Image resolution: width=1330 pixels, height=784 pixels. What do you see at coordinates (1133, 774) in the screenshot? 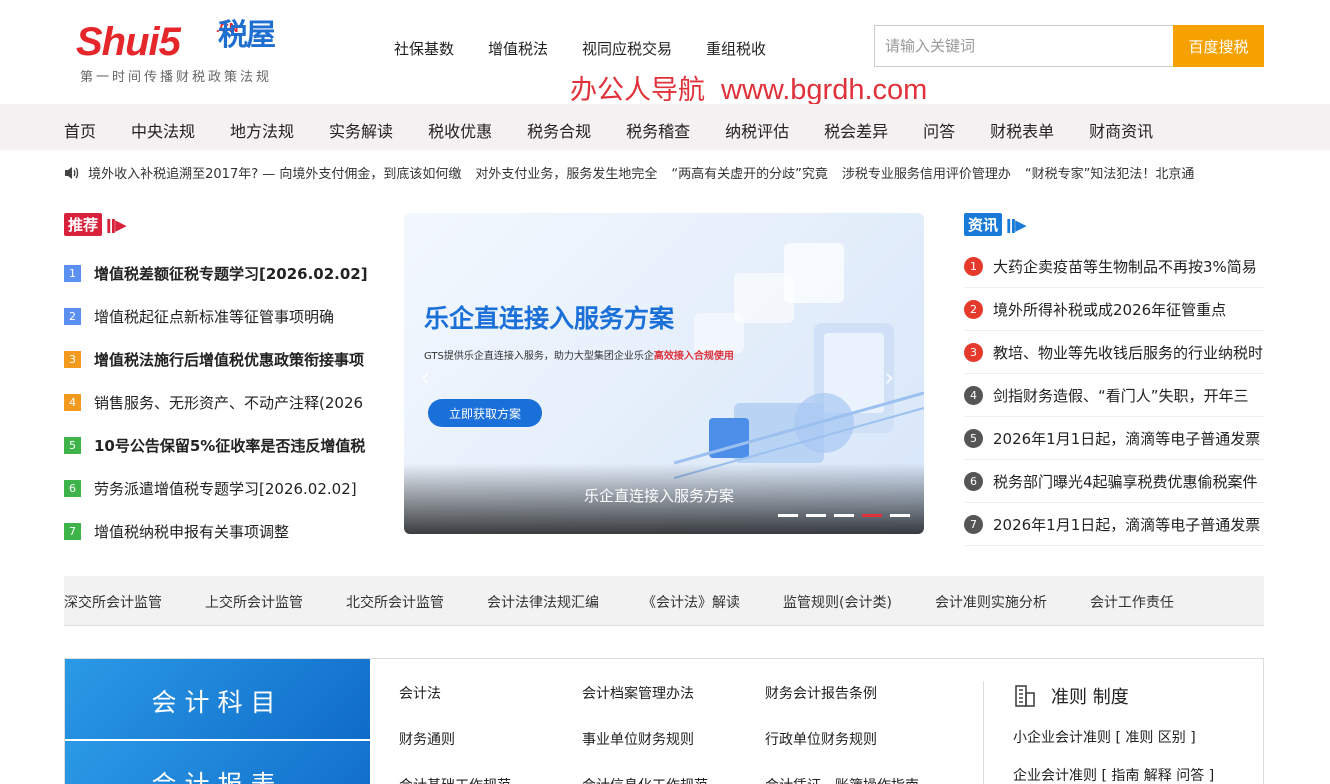
I see `standards-row: 企业会计准则 [ 指南 解释 问答 ]` at bounding box center [1133, 774].